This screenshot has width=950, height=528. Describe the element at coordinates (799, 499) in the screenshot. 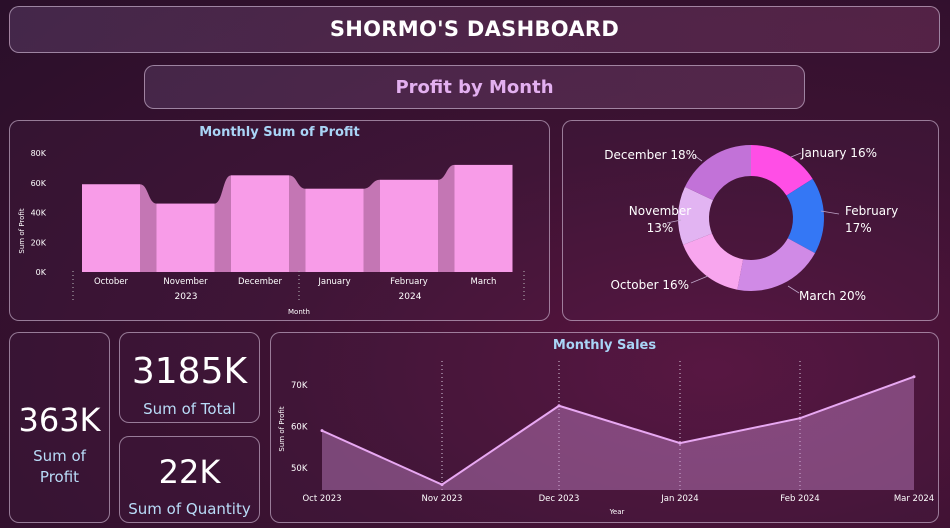

I see `line-xtick: Feb 2024` at that location.